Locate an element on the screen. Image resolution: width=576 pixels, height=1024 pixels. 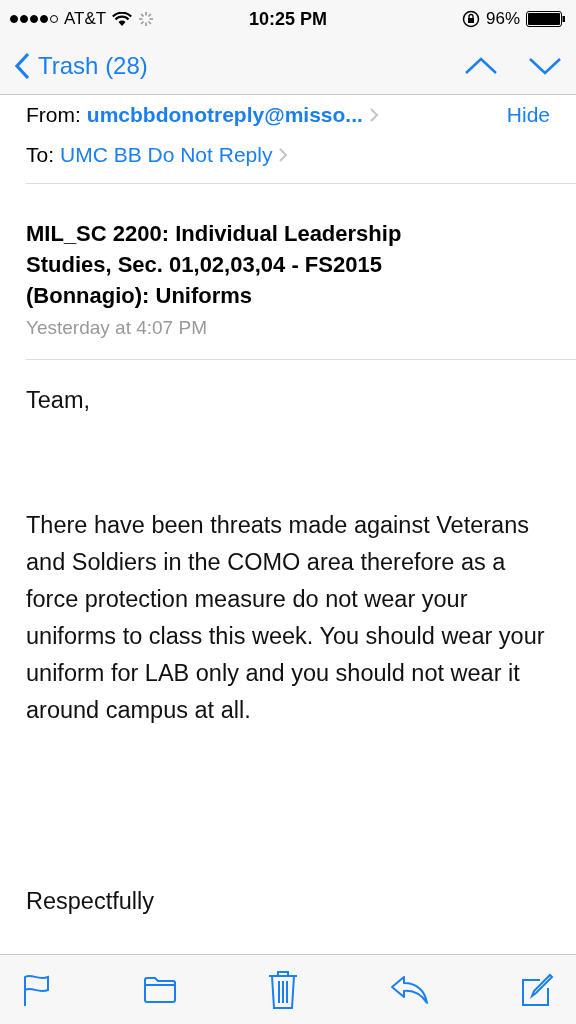
chevron-down-icon is located at coordinates (545, 66).